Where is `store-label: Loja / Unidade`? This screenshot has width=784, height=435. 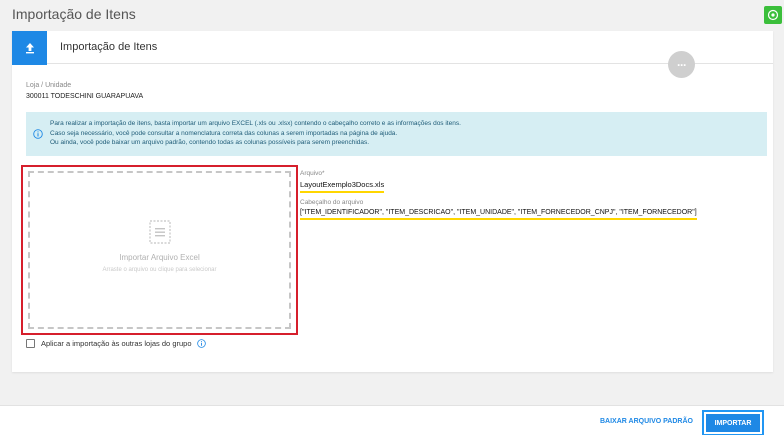
store-label: Loja / Unidade is located at coordinates (49, 85).